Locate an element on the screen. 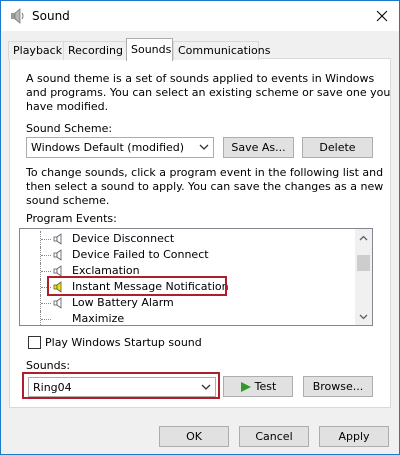 This screenshot has height=455, width=400. scroll-up-button is located at coordinates (363, 237).